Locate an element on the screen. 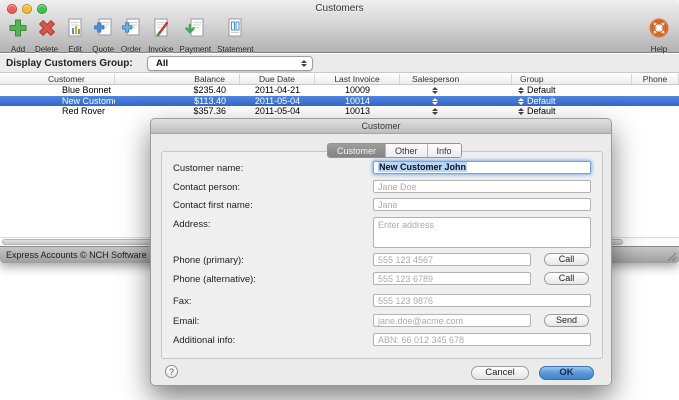 Image resolution: width=679 pixels, height=400 pixels. add-button: Add is located at coordinates (18, 35).